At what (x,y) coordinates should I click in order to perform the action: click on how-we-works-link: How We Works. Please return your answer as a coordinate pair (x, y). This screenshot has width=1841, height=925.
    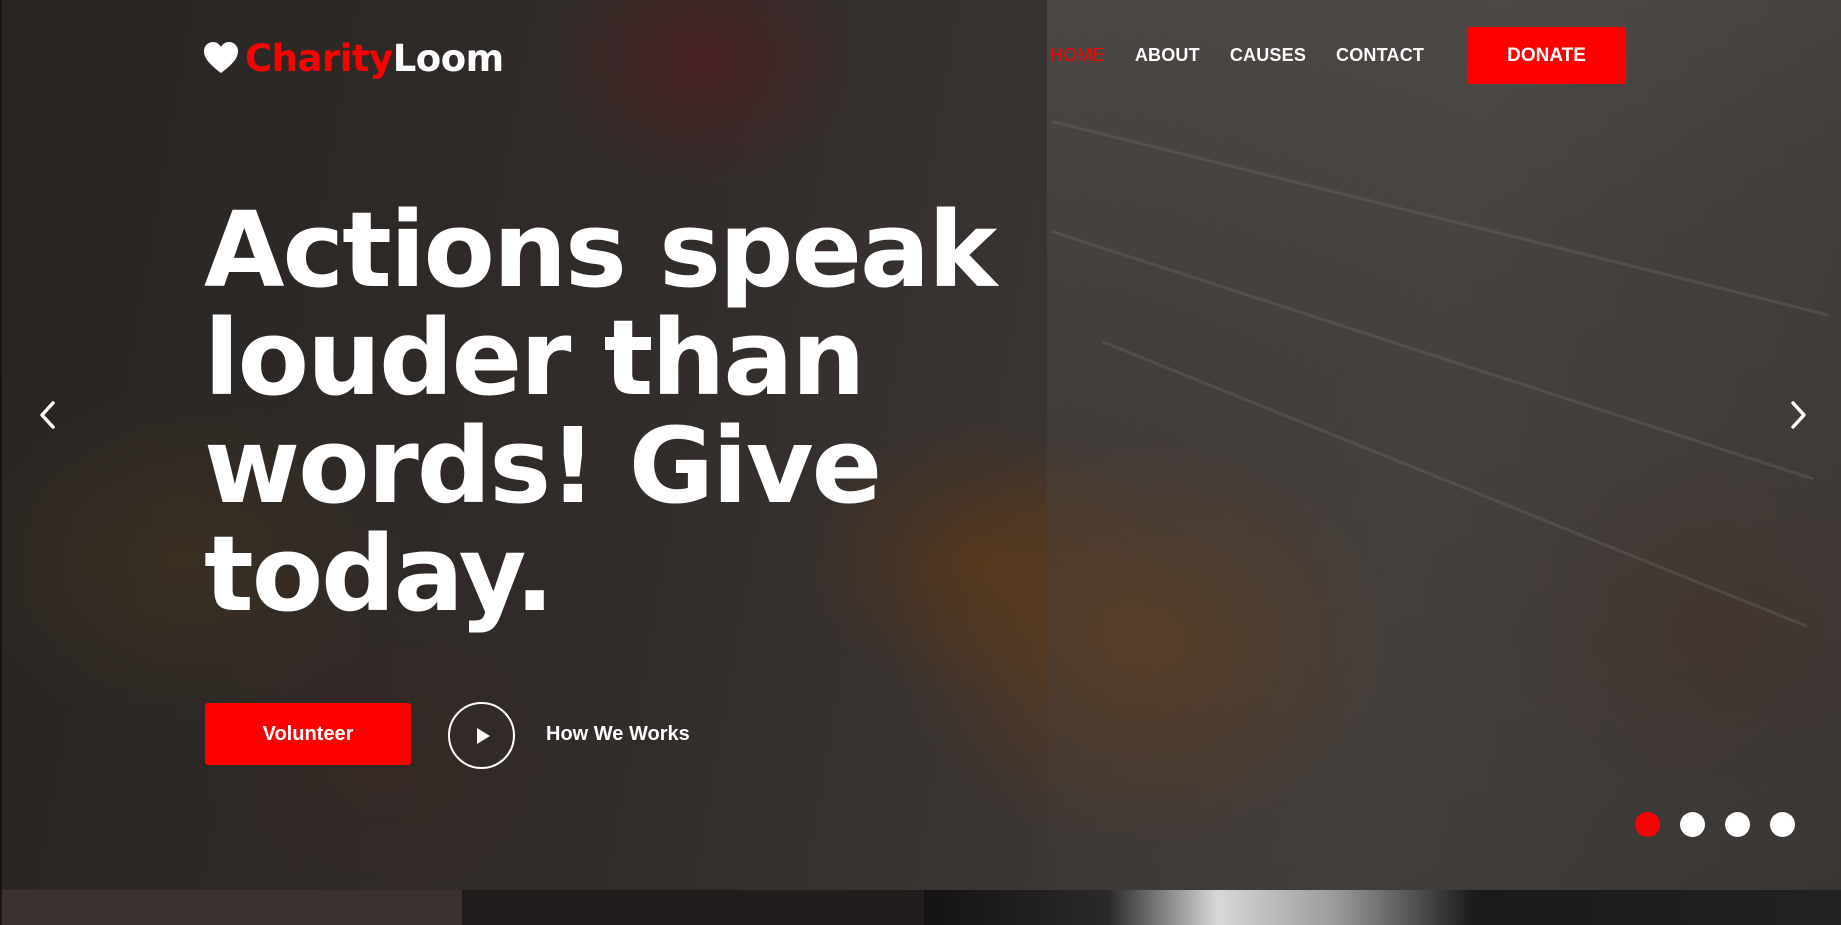
    Looking at the image, I should click on (618, 734).